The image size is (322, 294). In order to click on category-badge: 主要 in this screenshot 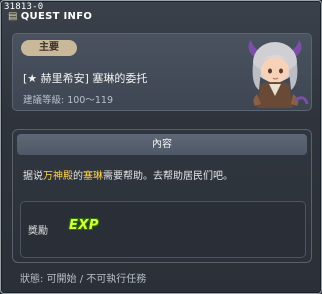, I will do `click(49, 48)`.